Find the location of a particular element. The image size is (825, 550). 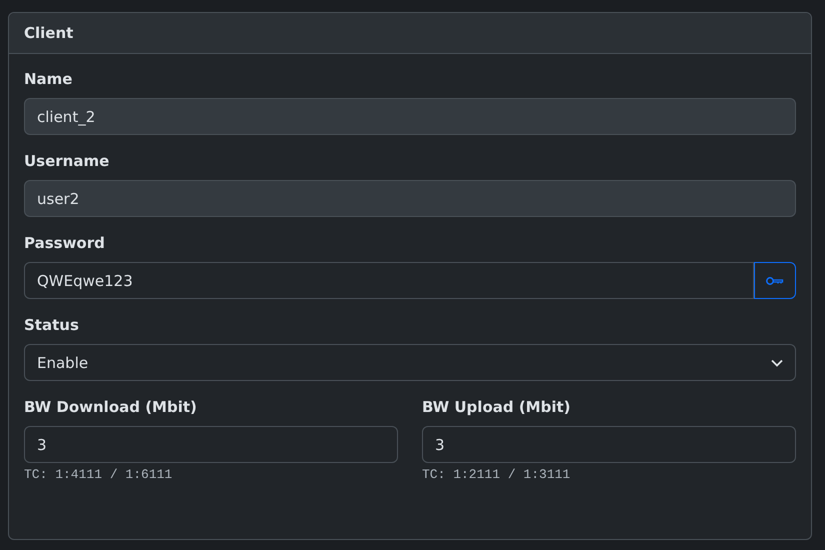

hint-text: TC: 1:4111 / 1:6111 is located at coordinates (99, 474).